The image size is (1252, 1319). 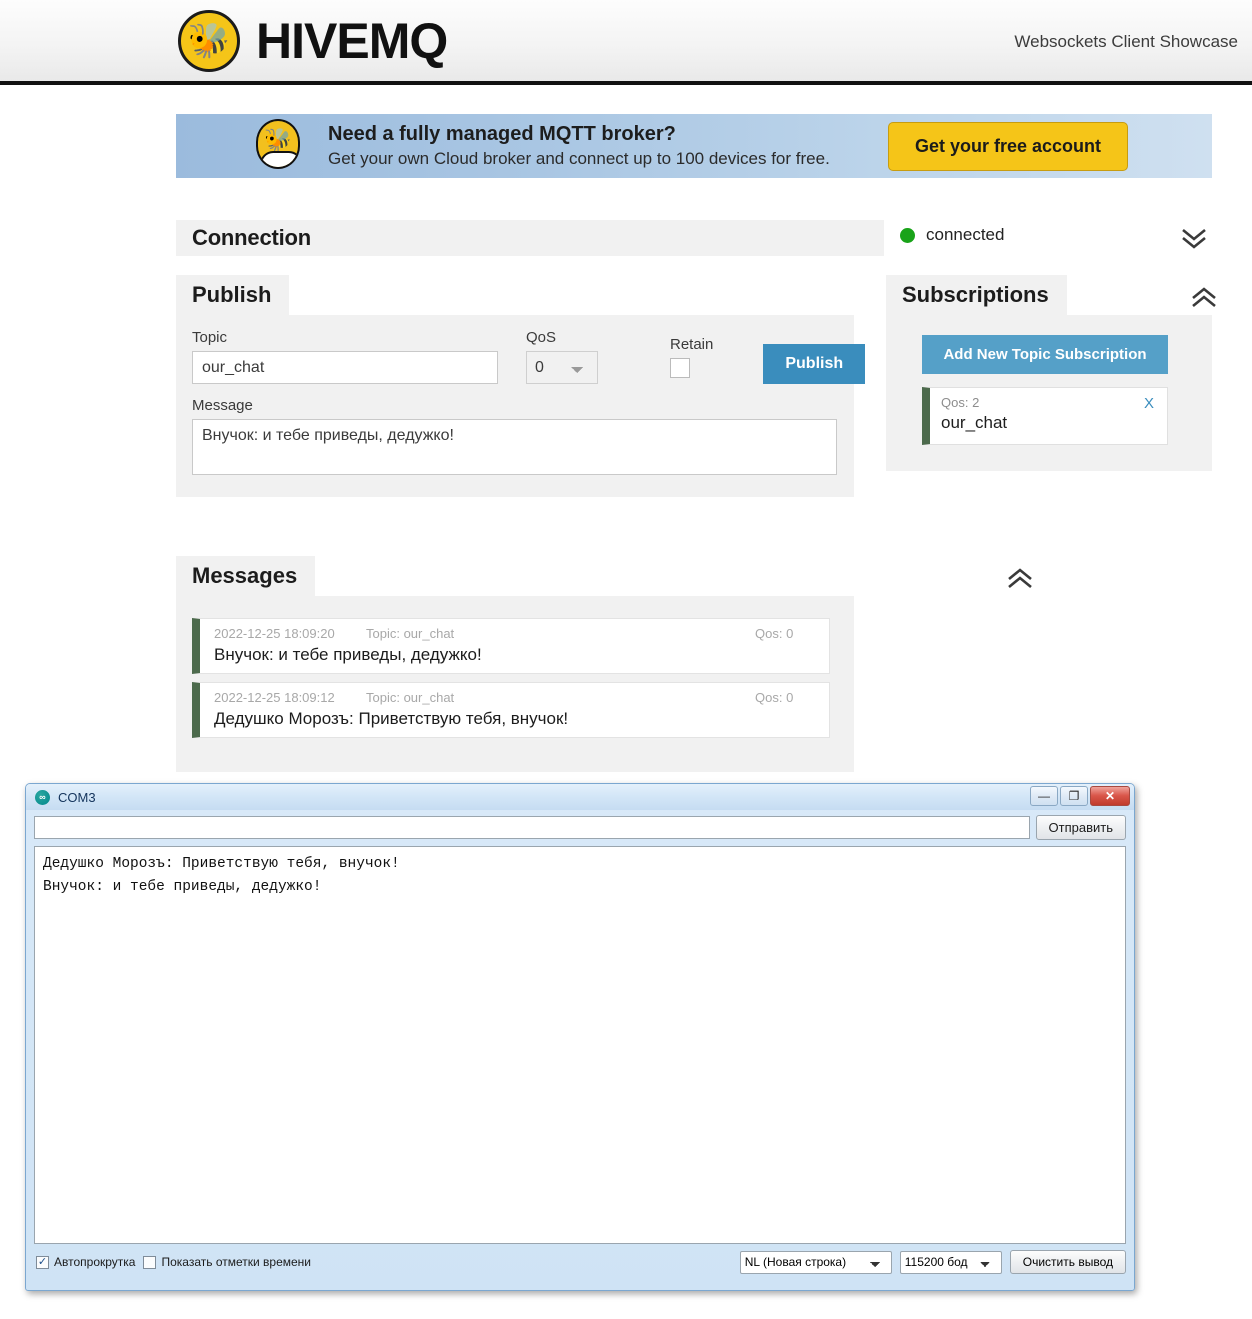 What do you see at coordinates (1045, 416) in the screenshot?
I see `subscription-item: Qos: 2 X our_chat` at bounding box center [1045, 416].